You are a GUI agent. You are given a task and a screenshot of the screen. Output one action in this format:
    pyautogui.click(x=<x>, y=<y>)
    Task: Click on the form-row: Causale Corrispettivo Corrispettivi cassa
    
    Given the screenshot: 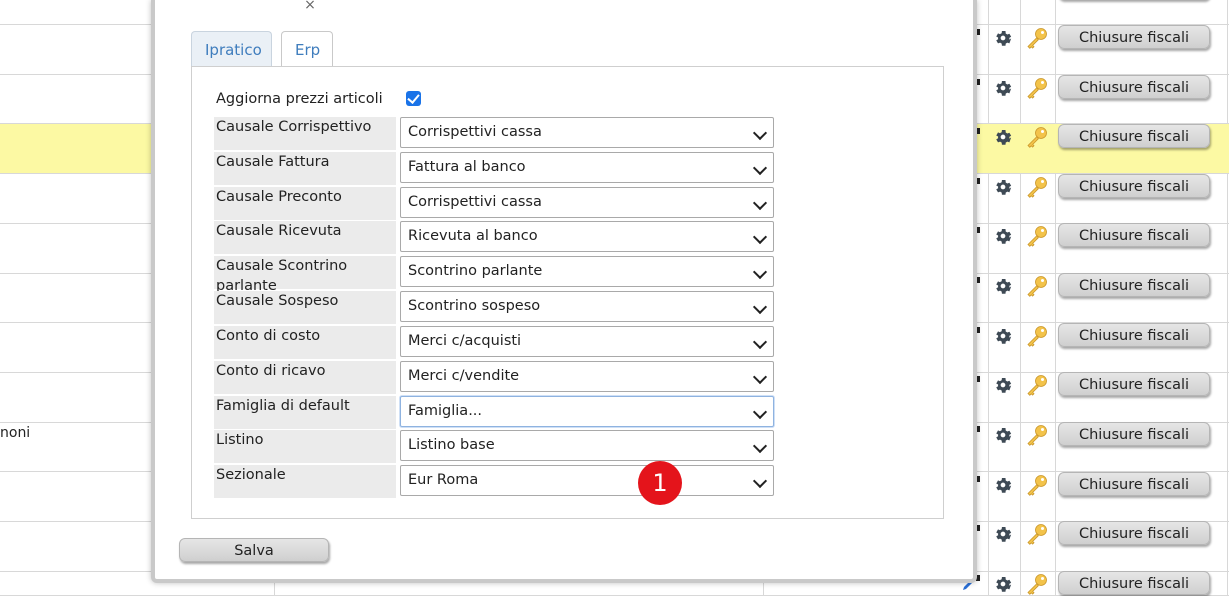 What is the action you would take?
    pyautogui.click(x=494, y=133)
    